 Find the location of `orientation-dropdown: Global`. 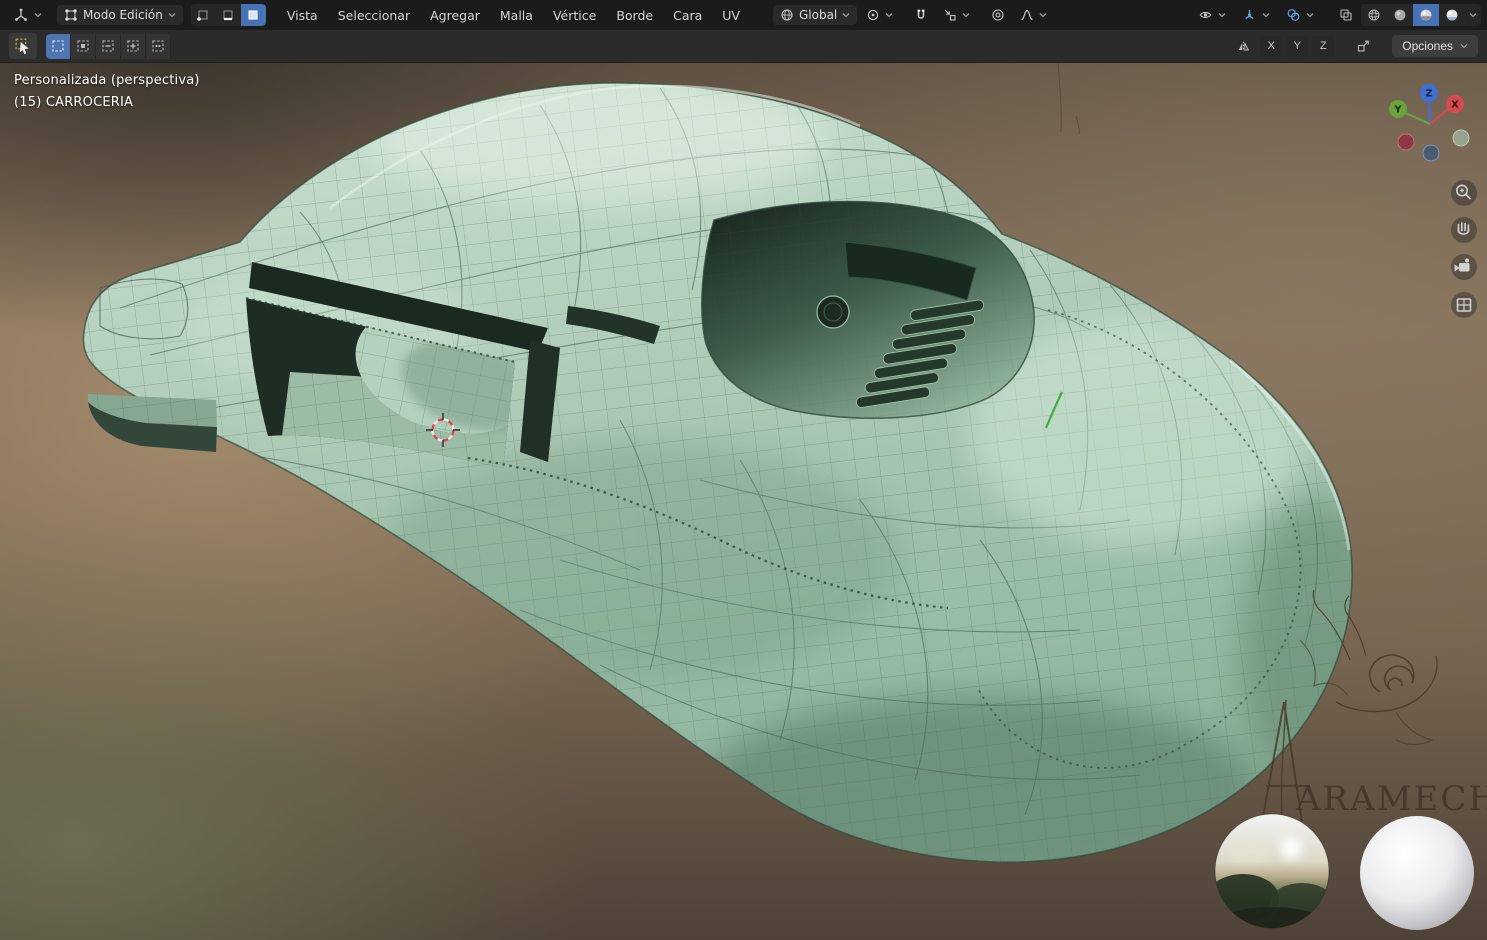

orientation-dropdown: Global is located at coordinates (815, 15).